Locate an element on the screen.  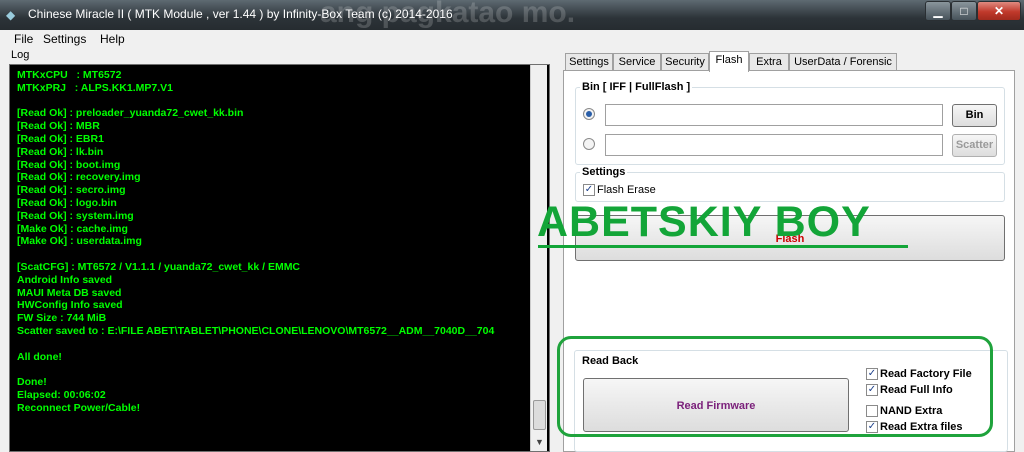
scatter-radio is located at coordinates (589, 144).